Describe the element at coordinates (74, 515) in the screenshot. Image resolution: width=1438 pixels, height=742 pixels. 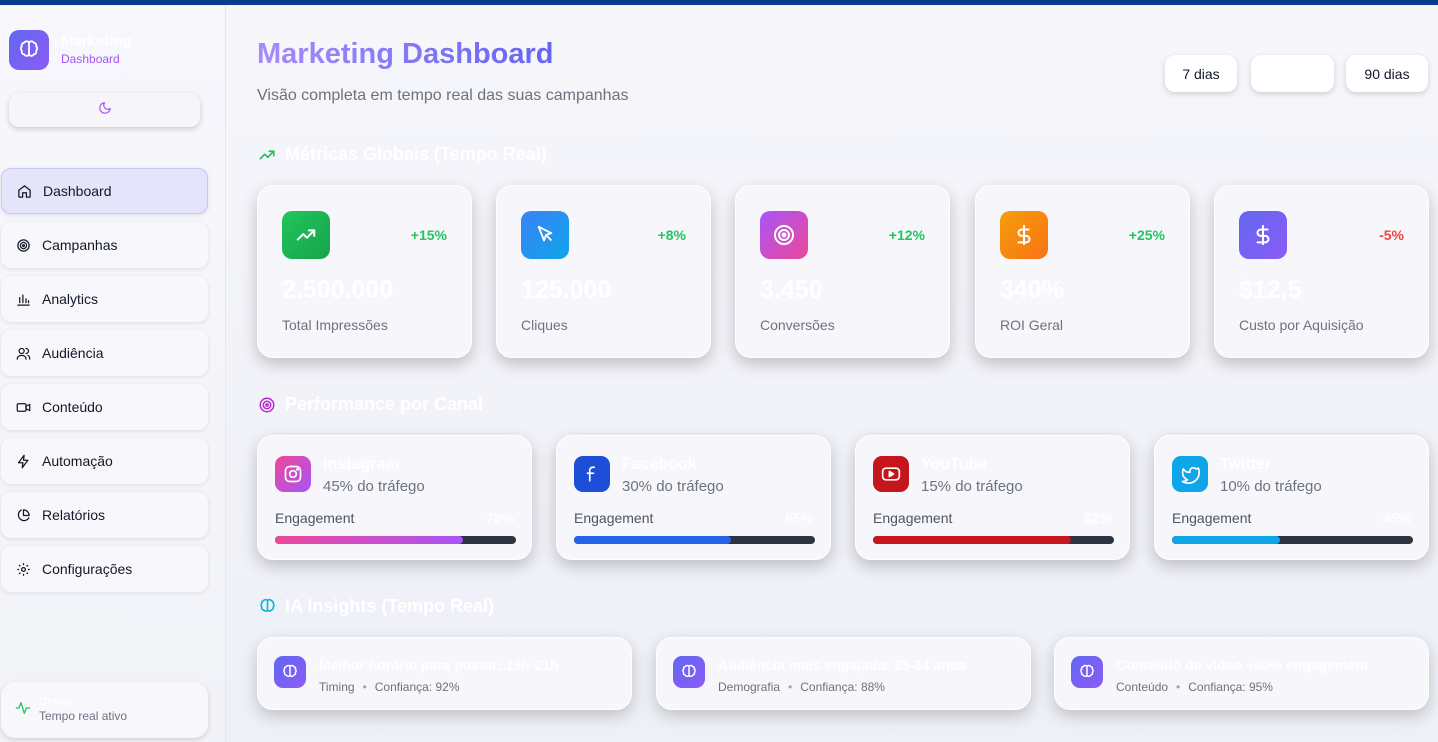
I see `sidebar-item-label: Relatórios` at that location.